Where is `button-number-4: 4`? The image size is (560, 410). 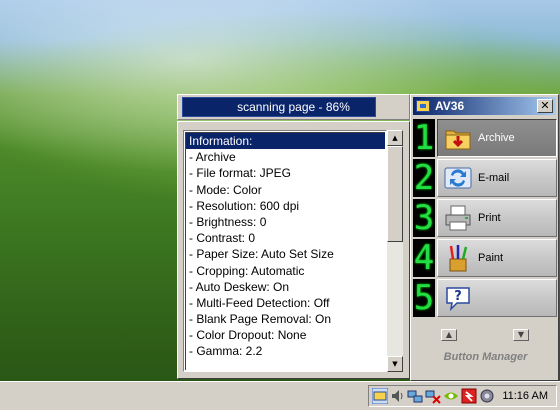
button-number-4: 4 is located at coordinates (424, 258).